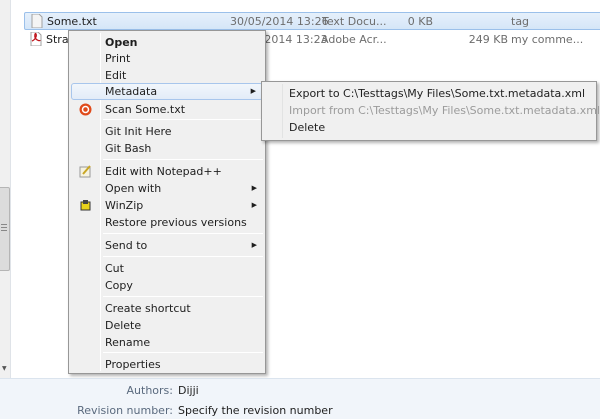  I want to click on file-size: 0 KB, so click(420, 21).